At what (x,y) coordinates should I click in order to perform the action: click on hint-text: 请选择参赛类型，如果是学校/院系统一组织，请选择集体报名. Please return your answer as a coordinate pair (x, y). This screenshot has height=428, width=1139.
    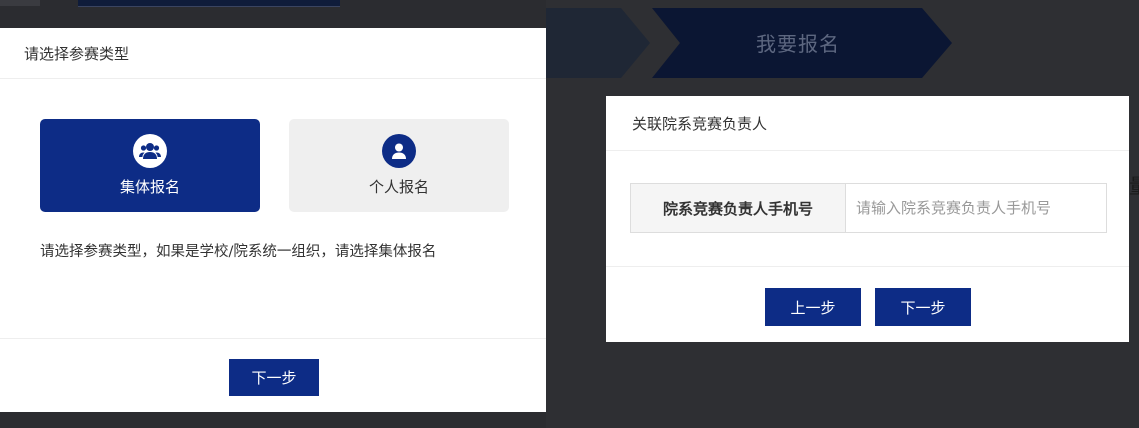
    Looking at the image, I should click on (238, 252).